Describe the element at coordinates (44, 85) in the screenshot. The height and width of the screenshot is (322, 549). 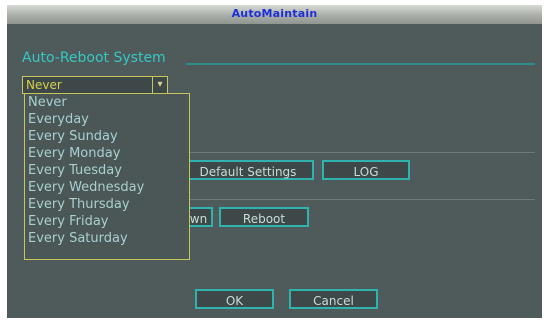
I see `select-value: Never` at that location.